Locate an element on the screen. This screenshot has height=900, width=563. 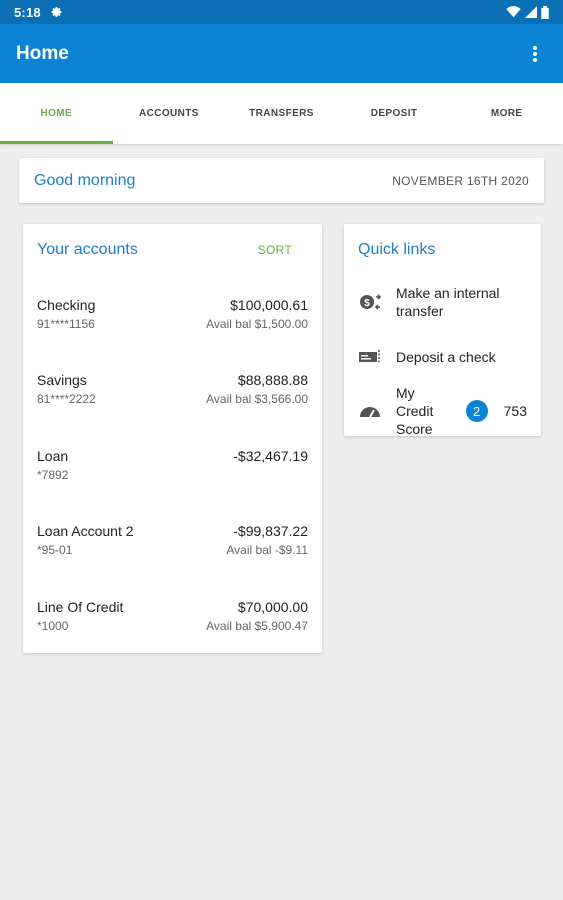
account-name: Savings is located at coordinates (62, 380).